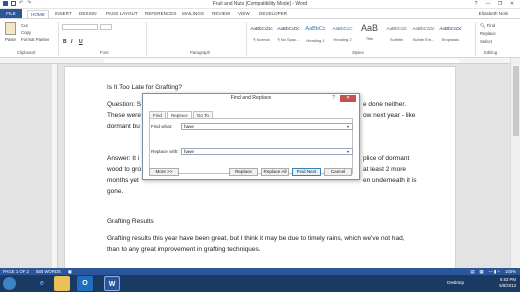 The width and height of the screenshot is (520, 292). What do you see at coordinates (333, 98) in the screenshot?
I see `dialog-help-button: ?` at bounding box center [333, 98].